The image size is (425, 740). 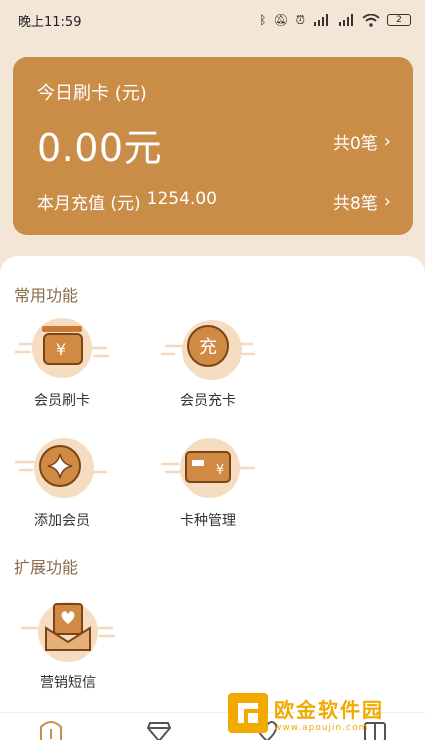 I want to click on func-label: 会员充卡, so click(x=208, y=401).